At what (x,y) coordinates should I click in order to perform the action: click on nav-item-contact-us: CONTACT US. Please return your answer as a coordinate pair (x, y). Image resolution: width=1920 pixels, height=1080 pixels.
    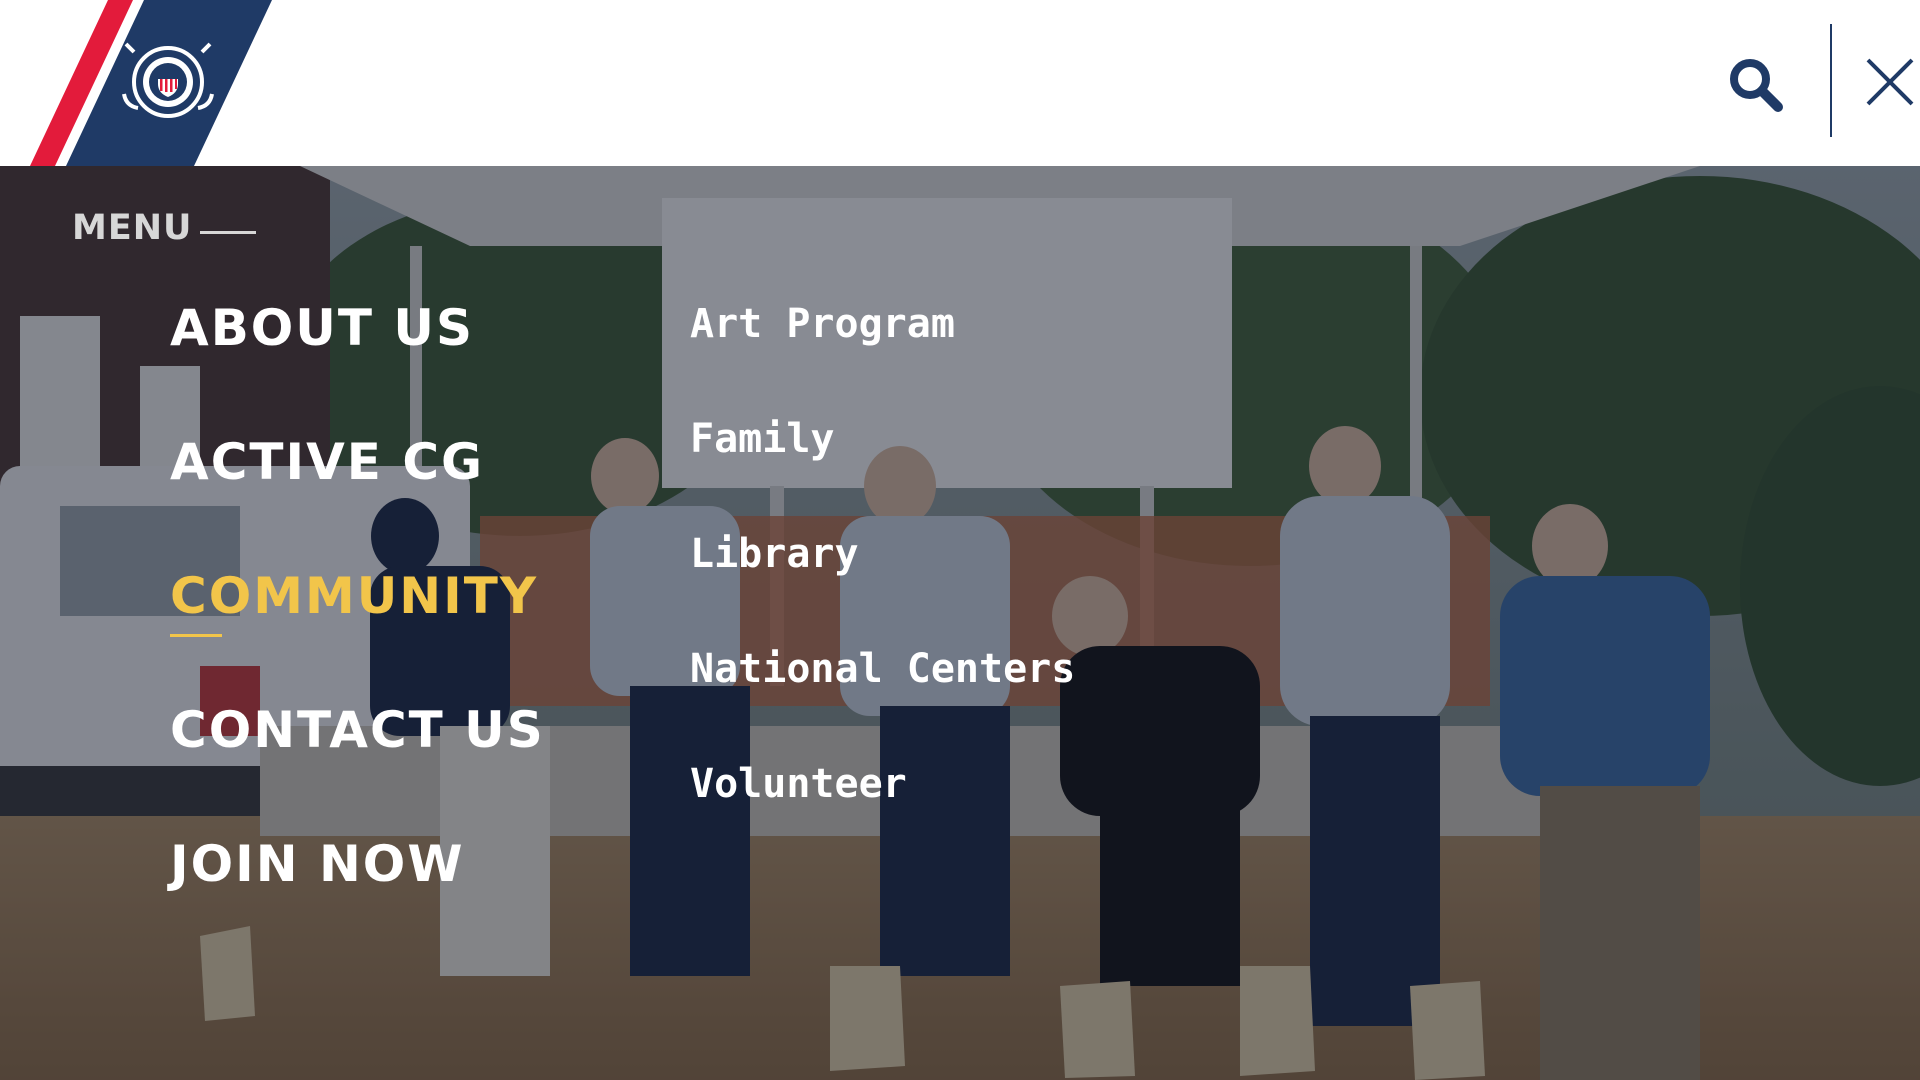
    Looking at the image, I should click on (357, 763).